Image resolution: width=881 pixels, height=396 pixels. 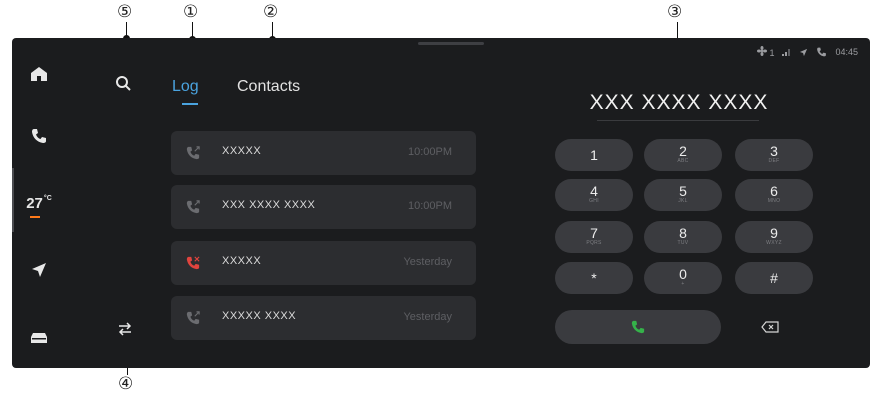 I want to click on keypad-key-6: 6 MNO, so click(x=774, y=195).